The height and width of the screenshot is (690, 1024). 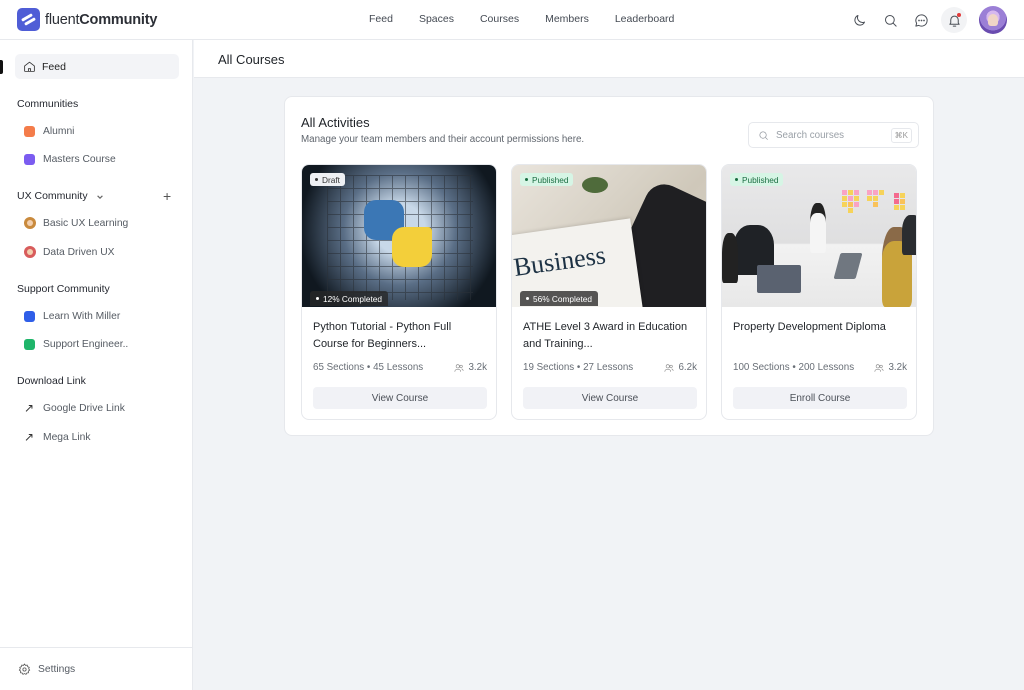 I want to click on chat-icon, so click(x=921, y=20).